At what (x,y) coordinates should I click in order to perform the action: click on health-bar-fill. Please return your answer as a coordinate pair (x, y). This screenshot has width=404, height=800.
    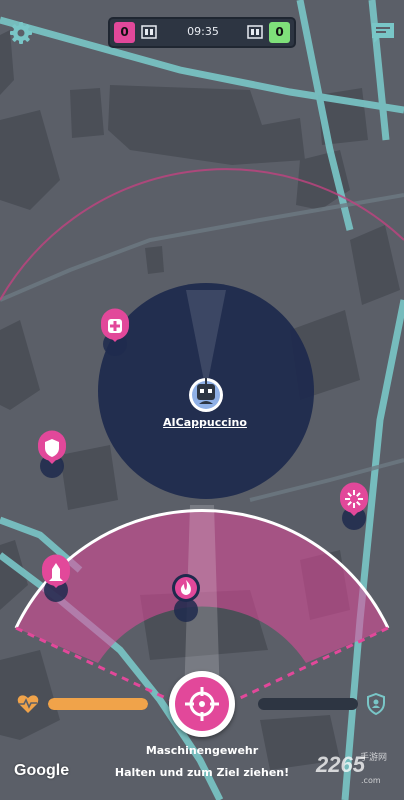
    Looking at the image, I should click on (98, 704).